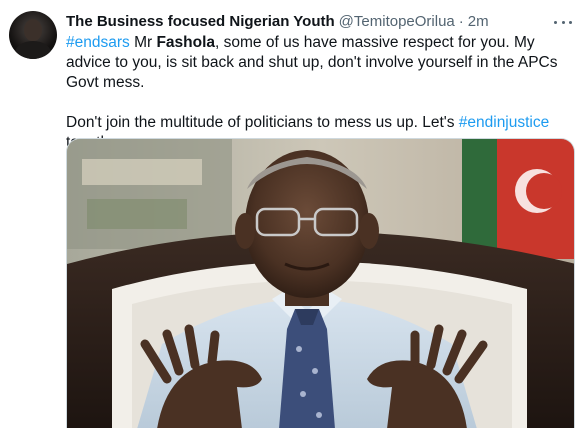  Describe the element at coordinates (143, 42) in the screenshot. I see `tweet-text-segment: Mr` at that location.